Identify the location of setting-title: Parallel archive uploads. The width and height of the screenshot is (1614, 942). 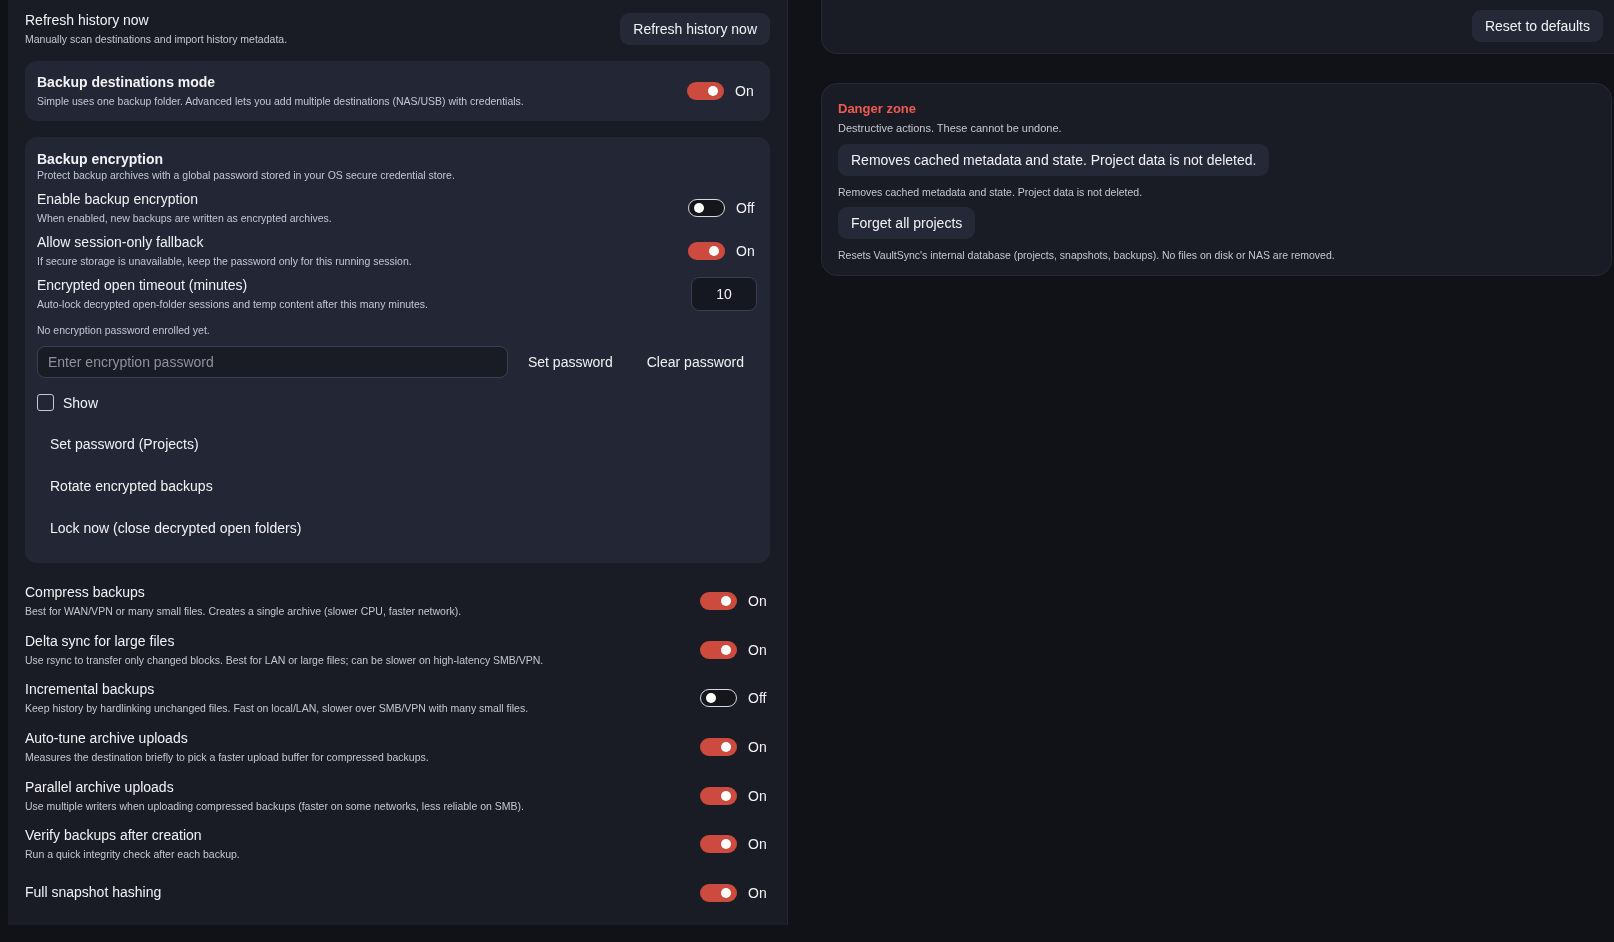
(100, 787).